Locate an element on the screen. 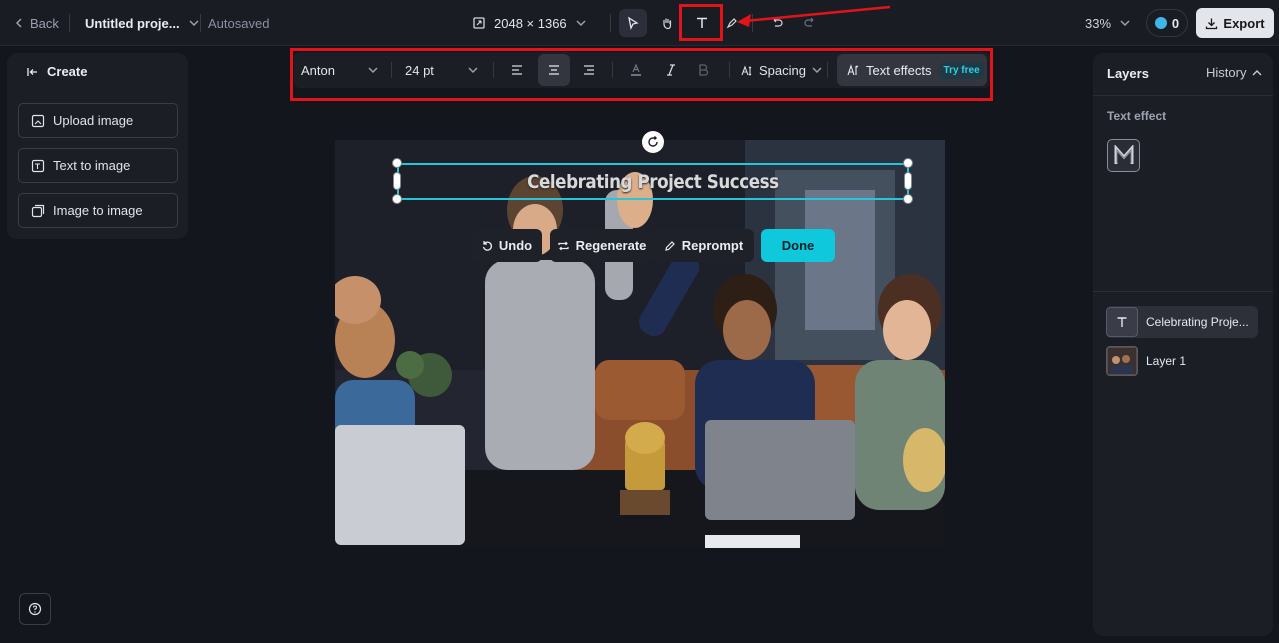 This screenshot has width=1279, height=643. image-to-image-icon is located at coordinates (38, 210).